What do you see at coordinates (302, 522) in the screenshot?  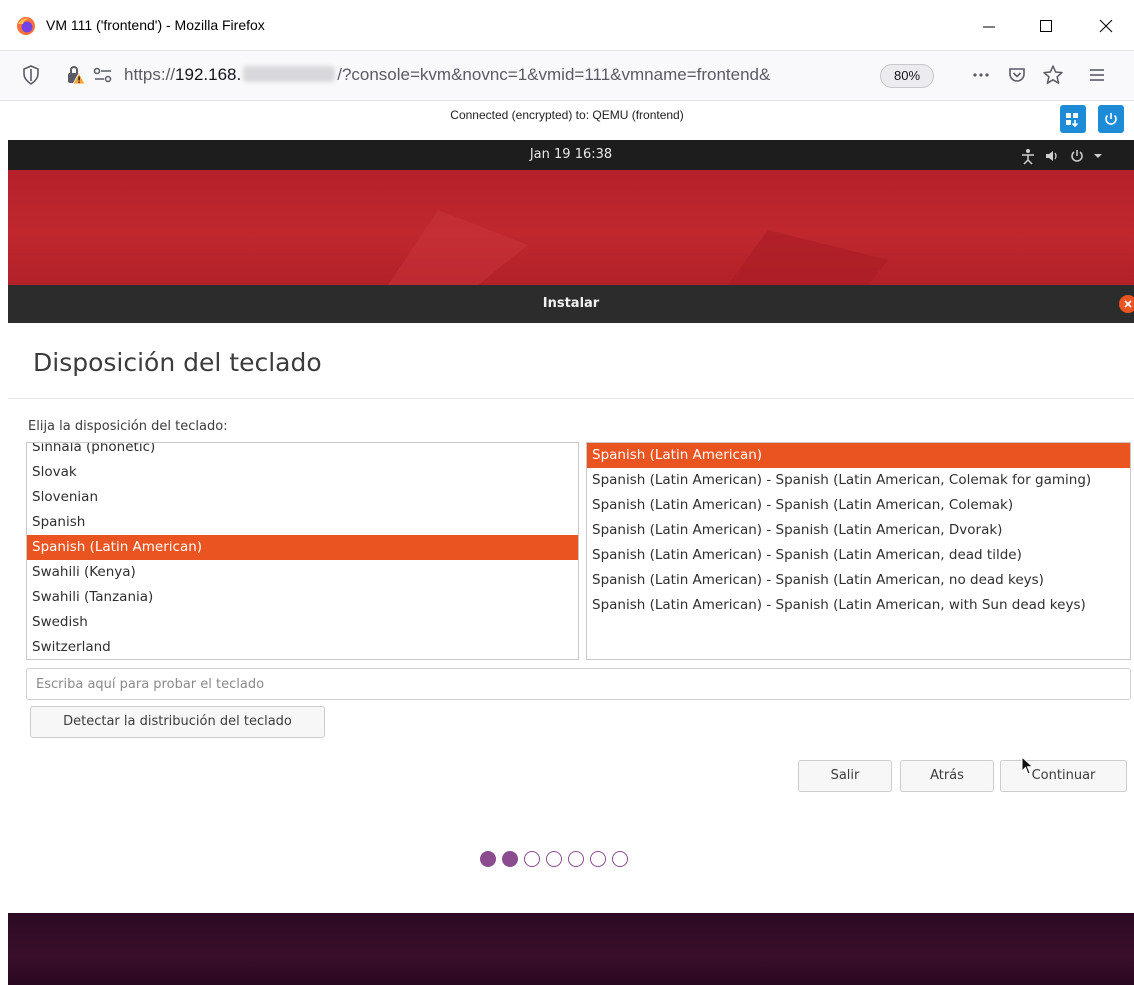 I see `layout-list-item: Spanish` at bounding box center [302, 522].